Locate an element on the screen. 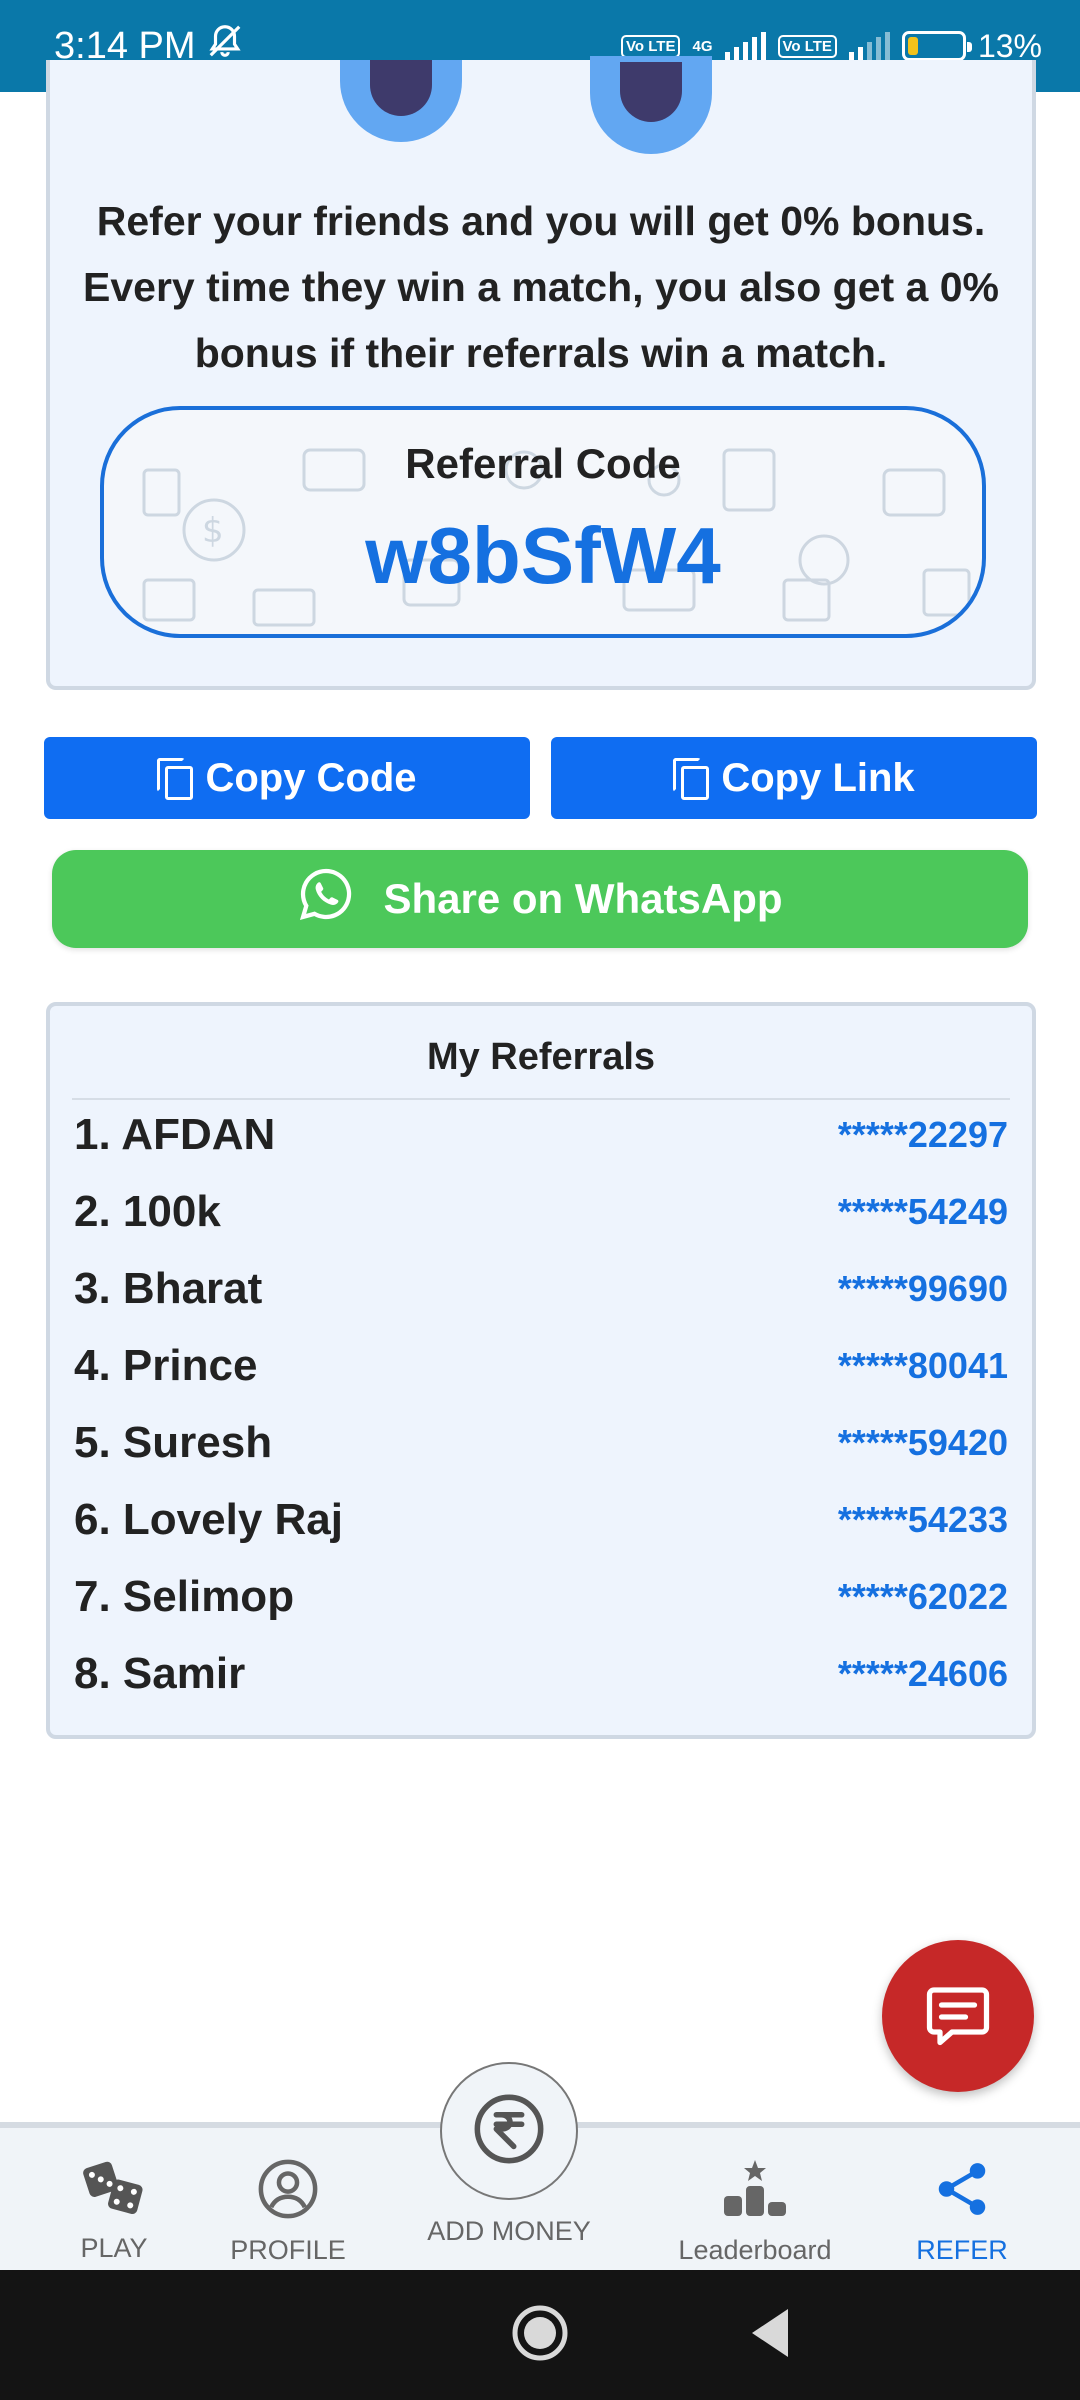  nav-add-money-label: ADD MONEY is located at coordinates (509, 2231).